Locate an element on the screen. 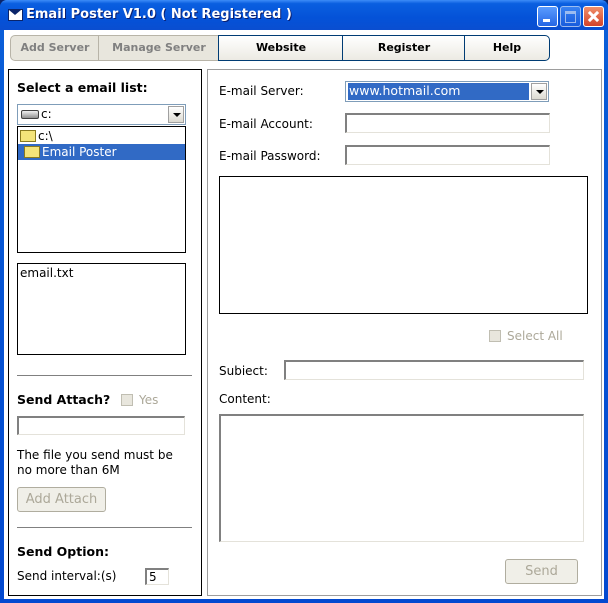 The image size is (608, 603). folder-tree: c:\ Email Poster is located at coordinates (101, 189).